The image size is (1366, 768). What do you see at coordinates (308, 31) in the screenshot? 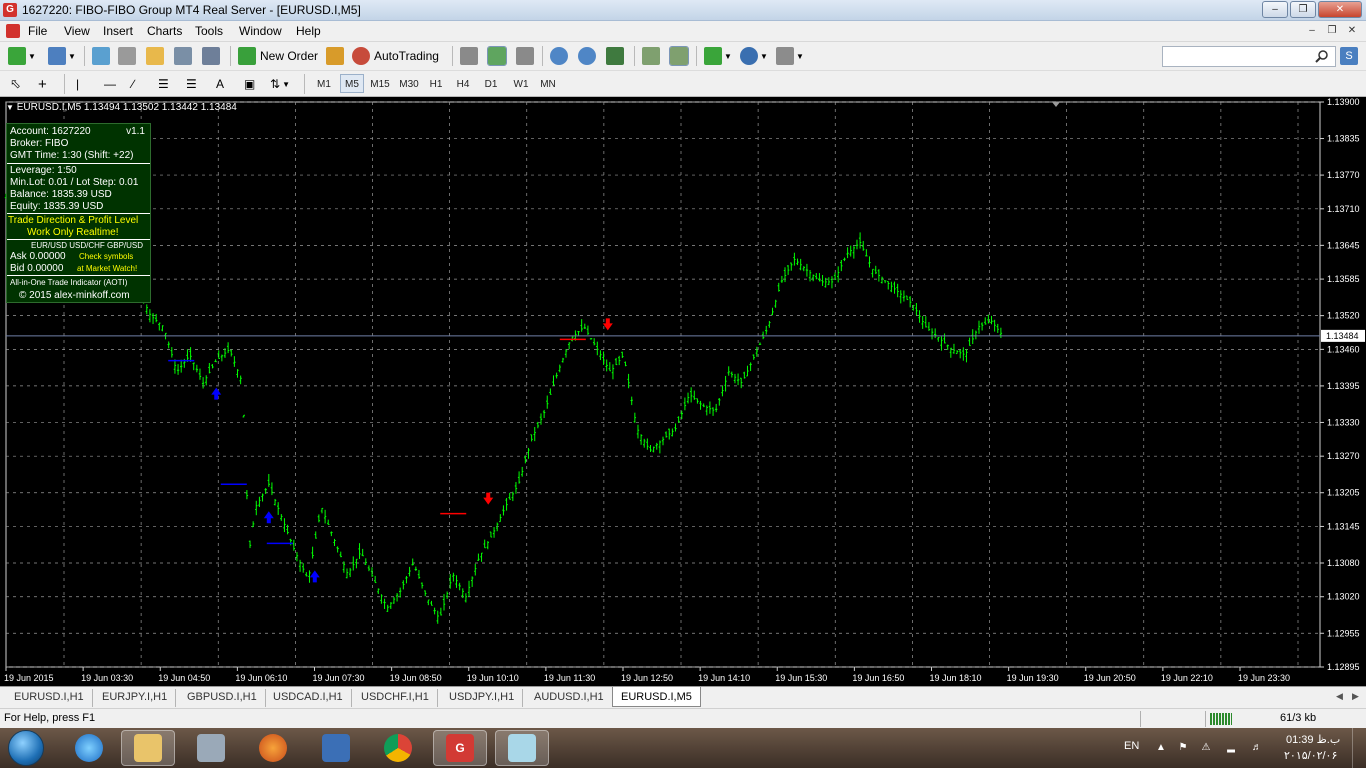
I see `menu-help: Help` at bounding box center [308, 31].